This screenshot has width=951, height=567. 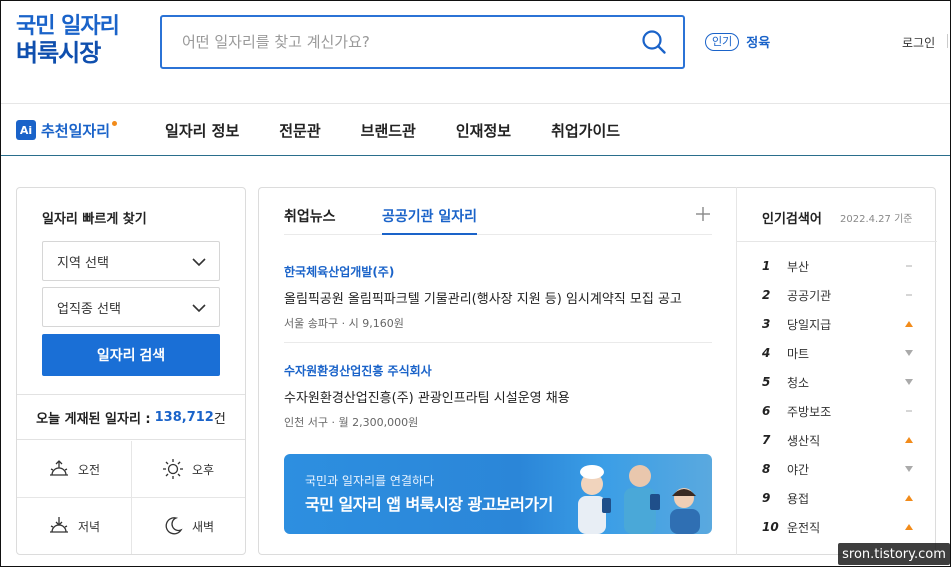 I want to click on active-tab-indicator, so click(x=429, y=234).